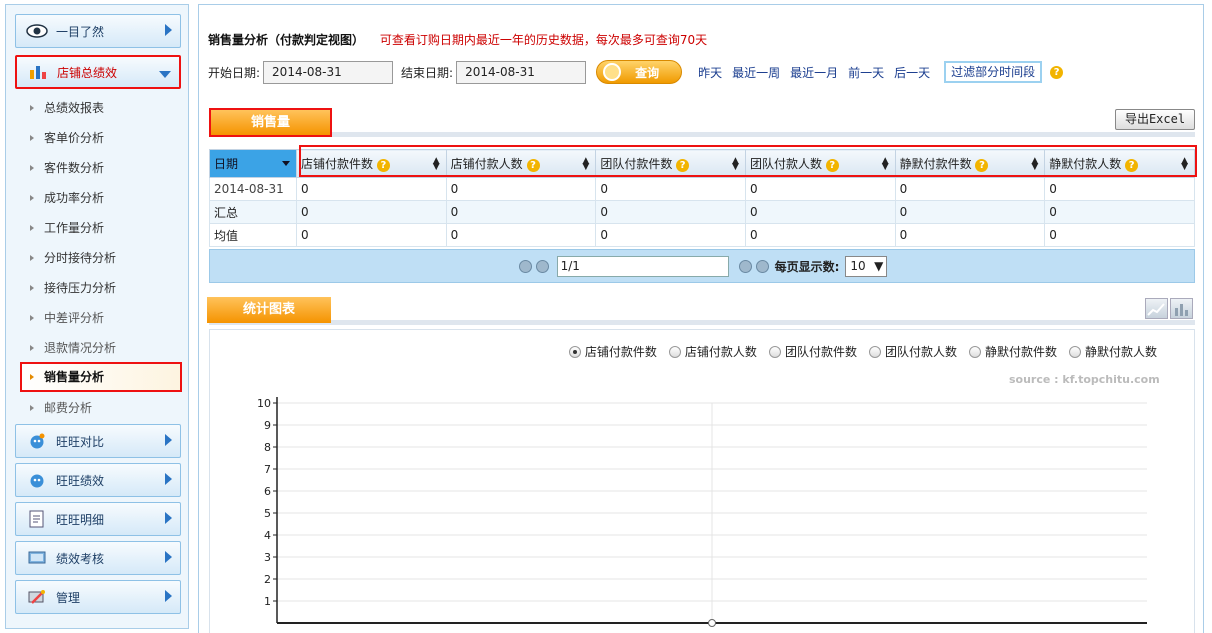 The height and width of the screenshot is (633, 1212). Describe the element at coordinates (286, 40) in the screenshot. I see `page-title: 销售量分析（付款判定视图）` at that location.